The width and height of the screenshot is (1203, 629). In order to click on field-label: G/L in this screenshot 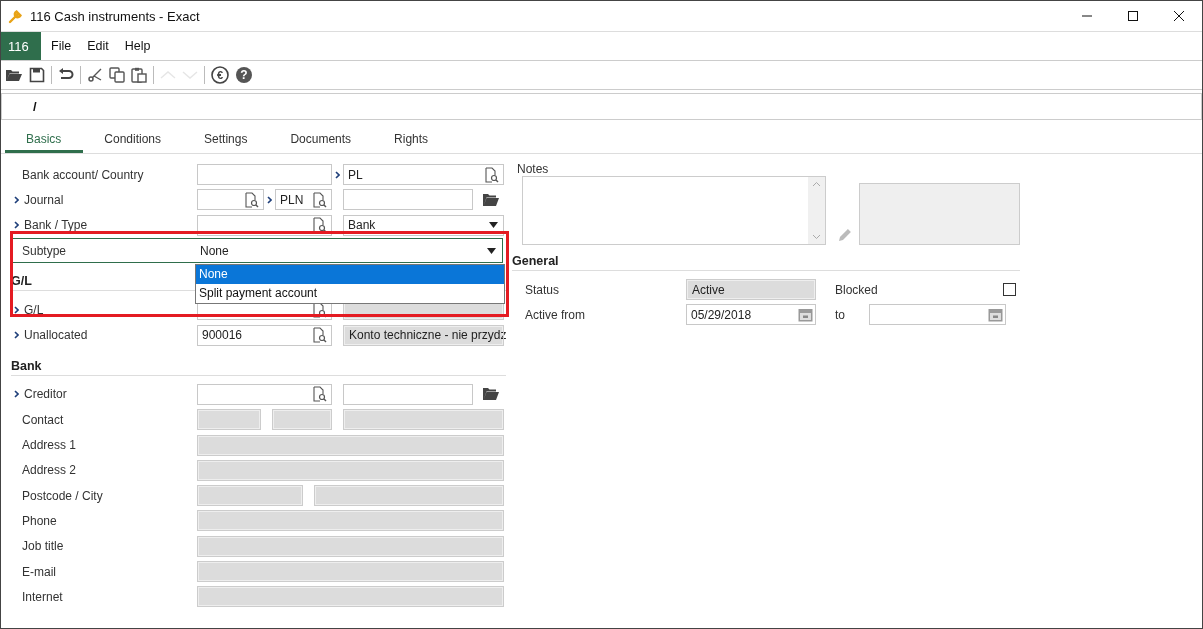, I will do `click(34, 309)`.